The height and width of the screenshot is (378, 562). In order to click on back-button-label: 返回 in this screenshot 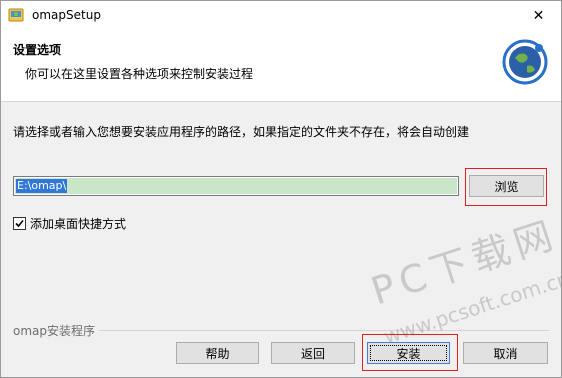, I will do `click(312, 353)`.